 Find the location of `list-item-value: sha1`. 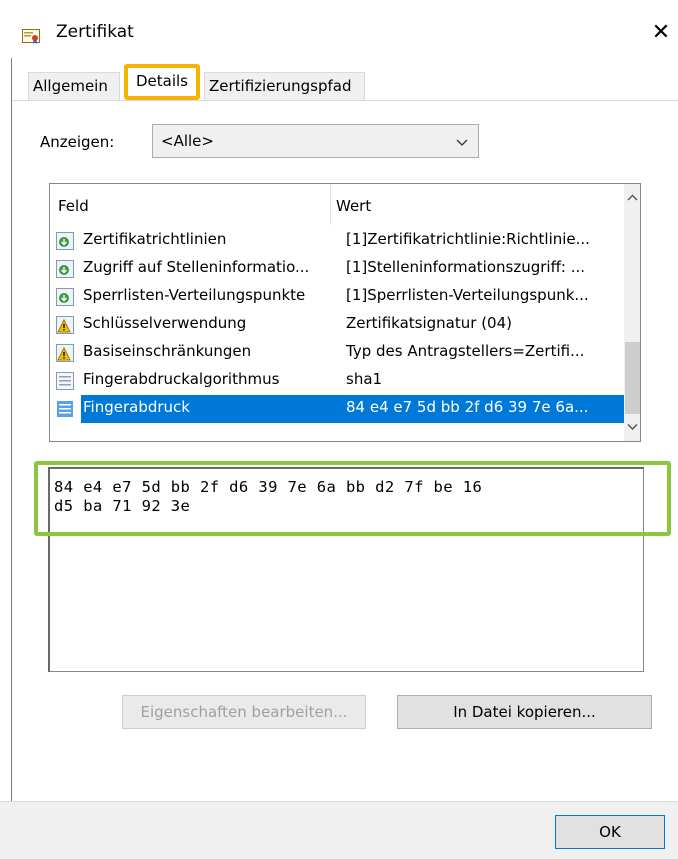

list-item-value: sha1 is located at coordinates (364, 379).